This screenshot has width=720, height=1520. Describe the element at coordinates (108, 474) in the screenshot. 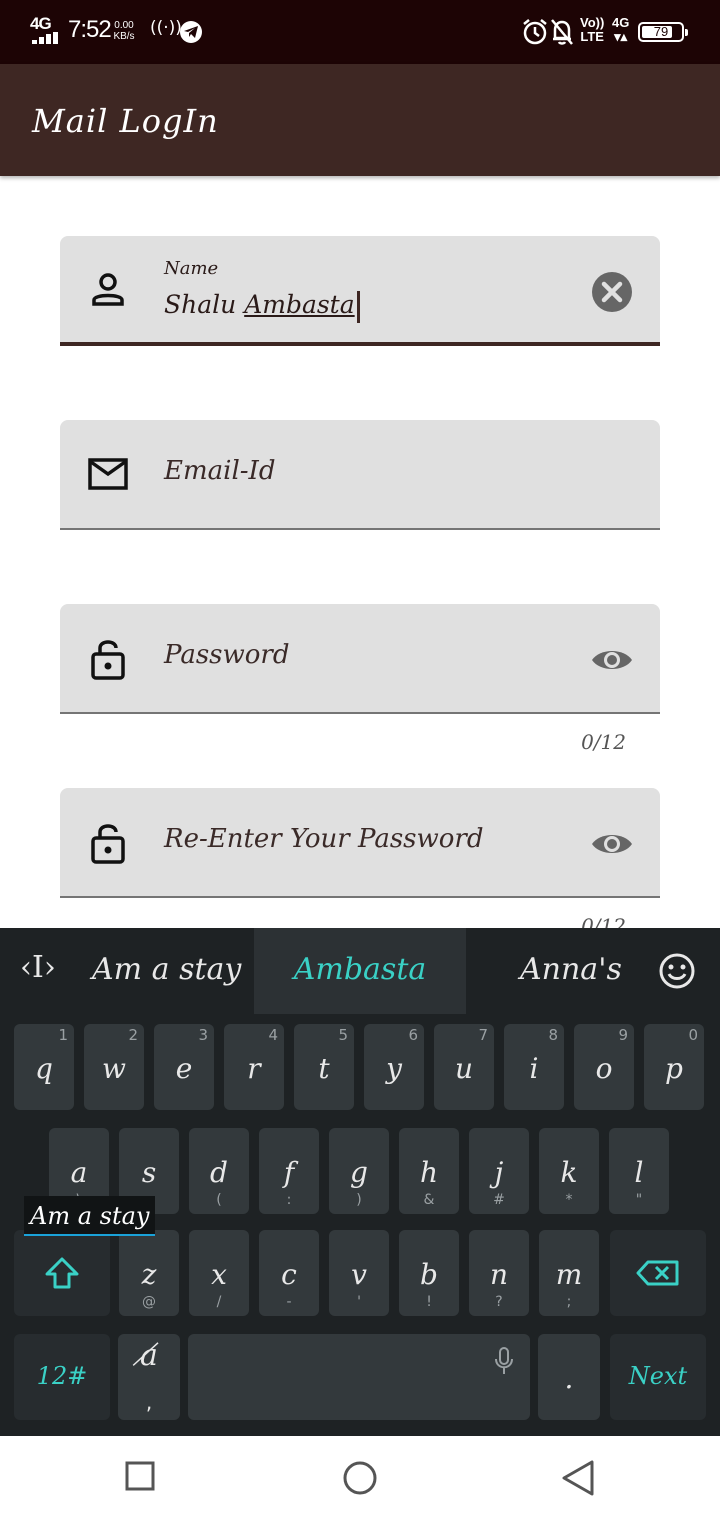

I see `mail-icon` at that location.